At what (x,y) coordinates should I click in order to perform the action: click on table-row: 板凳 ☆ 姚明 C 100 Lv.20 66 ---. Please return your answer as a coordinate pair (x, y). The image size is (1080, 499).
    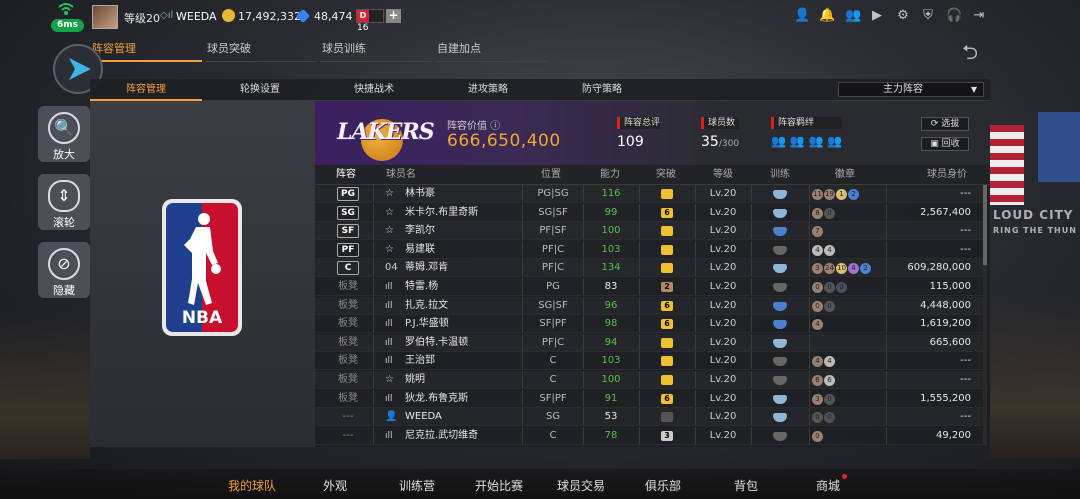
    Looking at the image, I should click on (649, 380).